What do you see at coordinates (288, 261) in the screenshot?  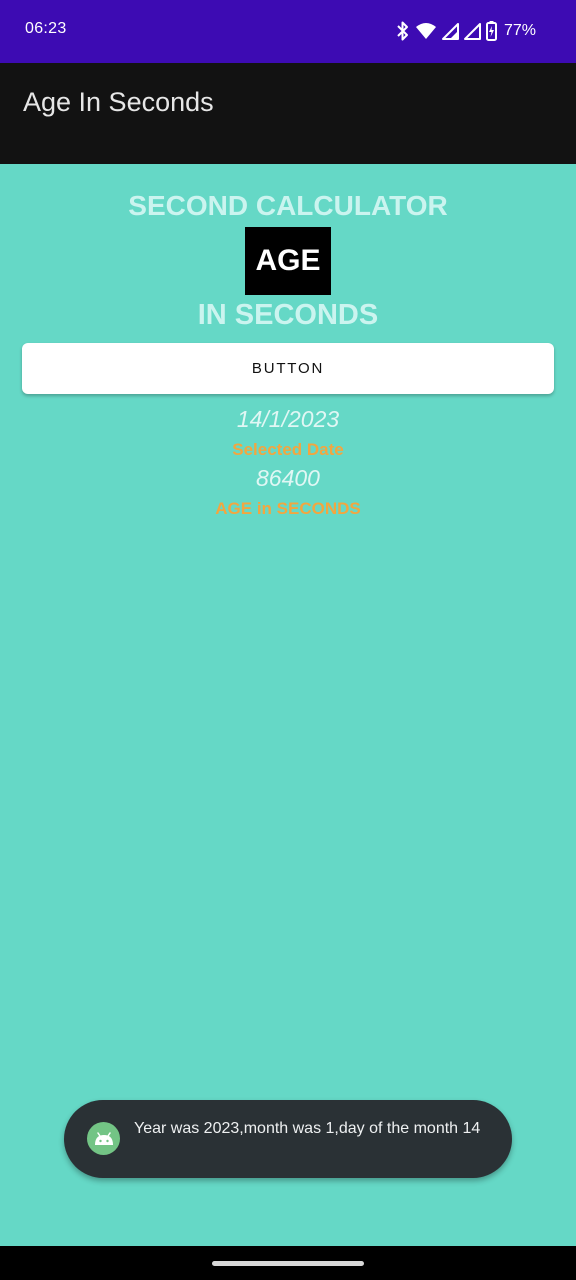 I see `age-box: AGE` at bounding box center [288, 261].